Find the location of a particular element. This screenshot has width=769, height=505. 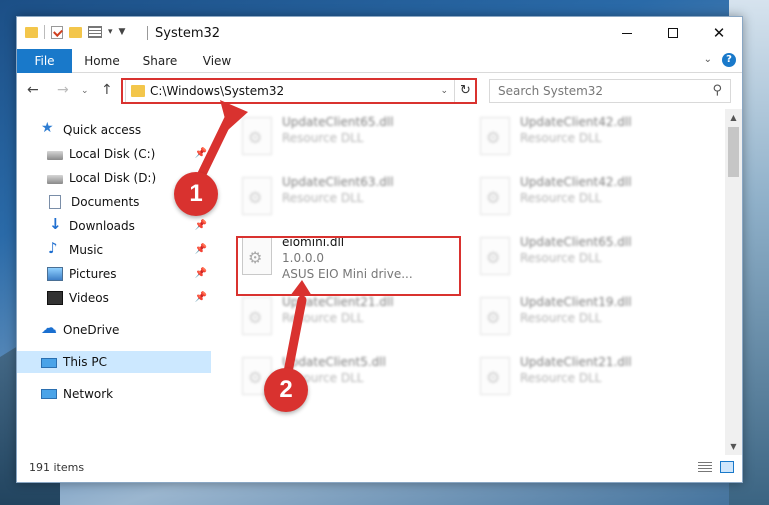

search-input: Search System32 is located at coordinates (550, 91).